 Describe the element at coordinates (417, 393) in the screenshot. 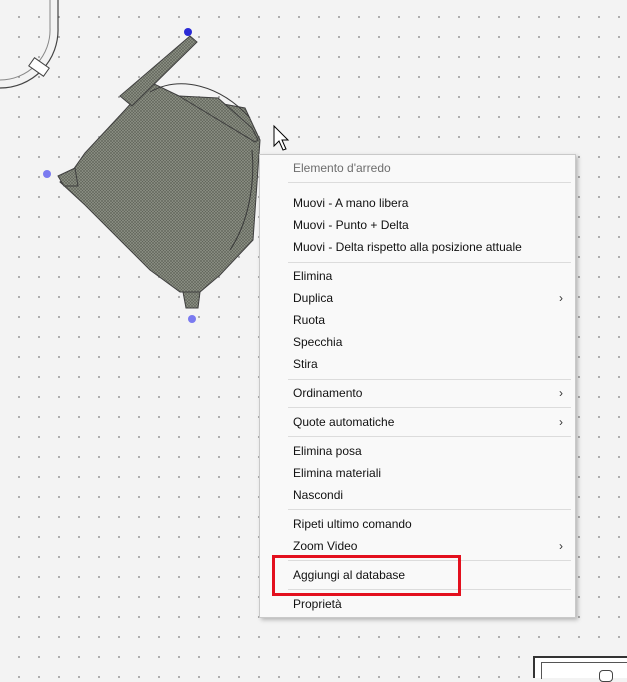

I see `menu-item-ordering: Ordinamento ›` at that location.